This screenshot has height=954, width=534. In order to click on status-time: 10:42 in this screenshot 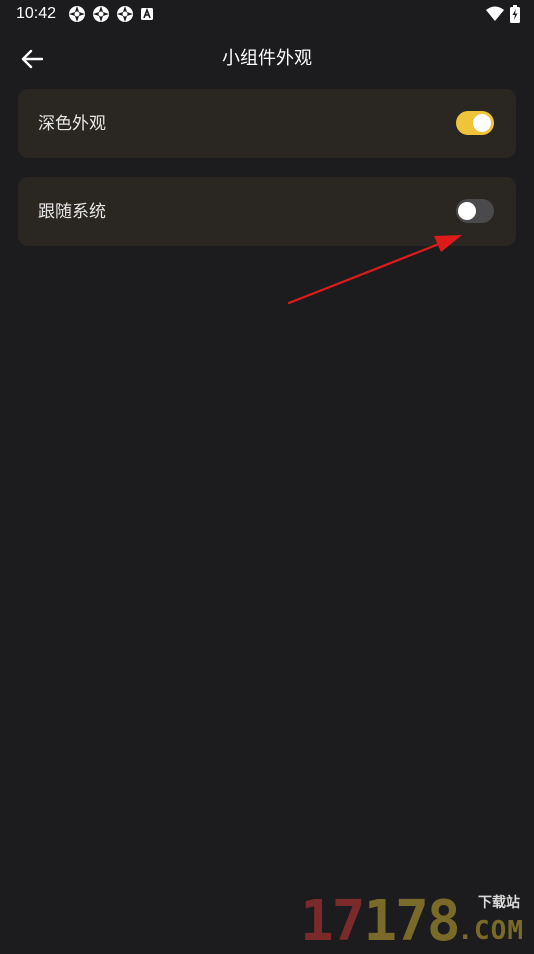, I will do `click(36, 13)`.